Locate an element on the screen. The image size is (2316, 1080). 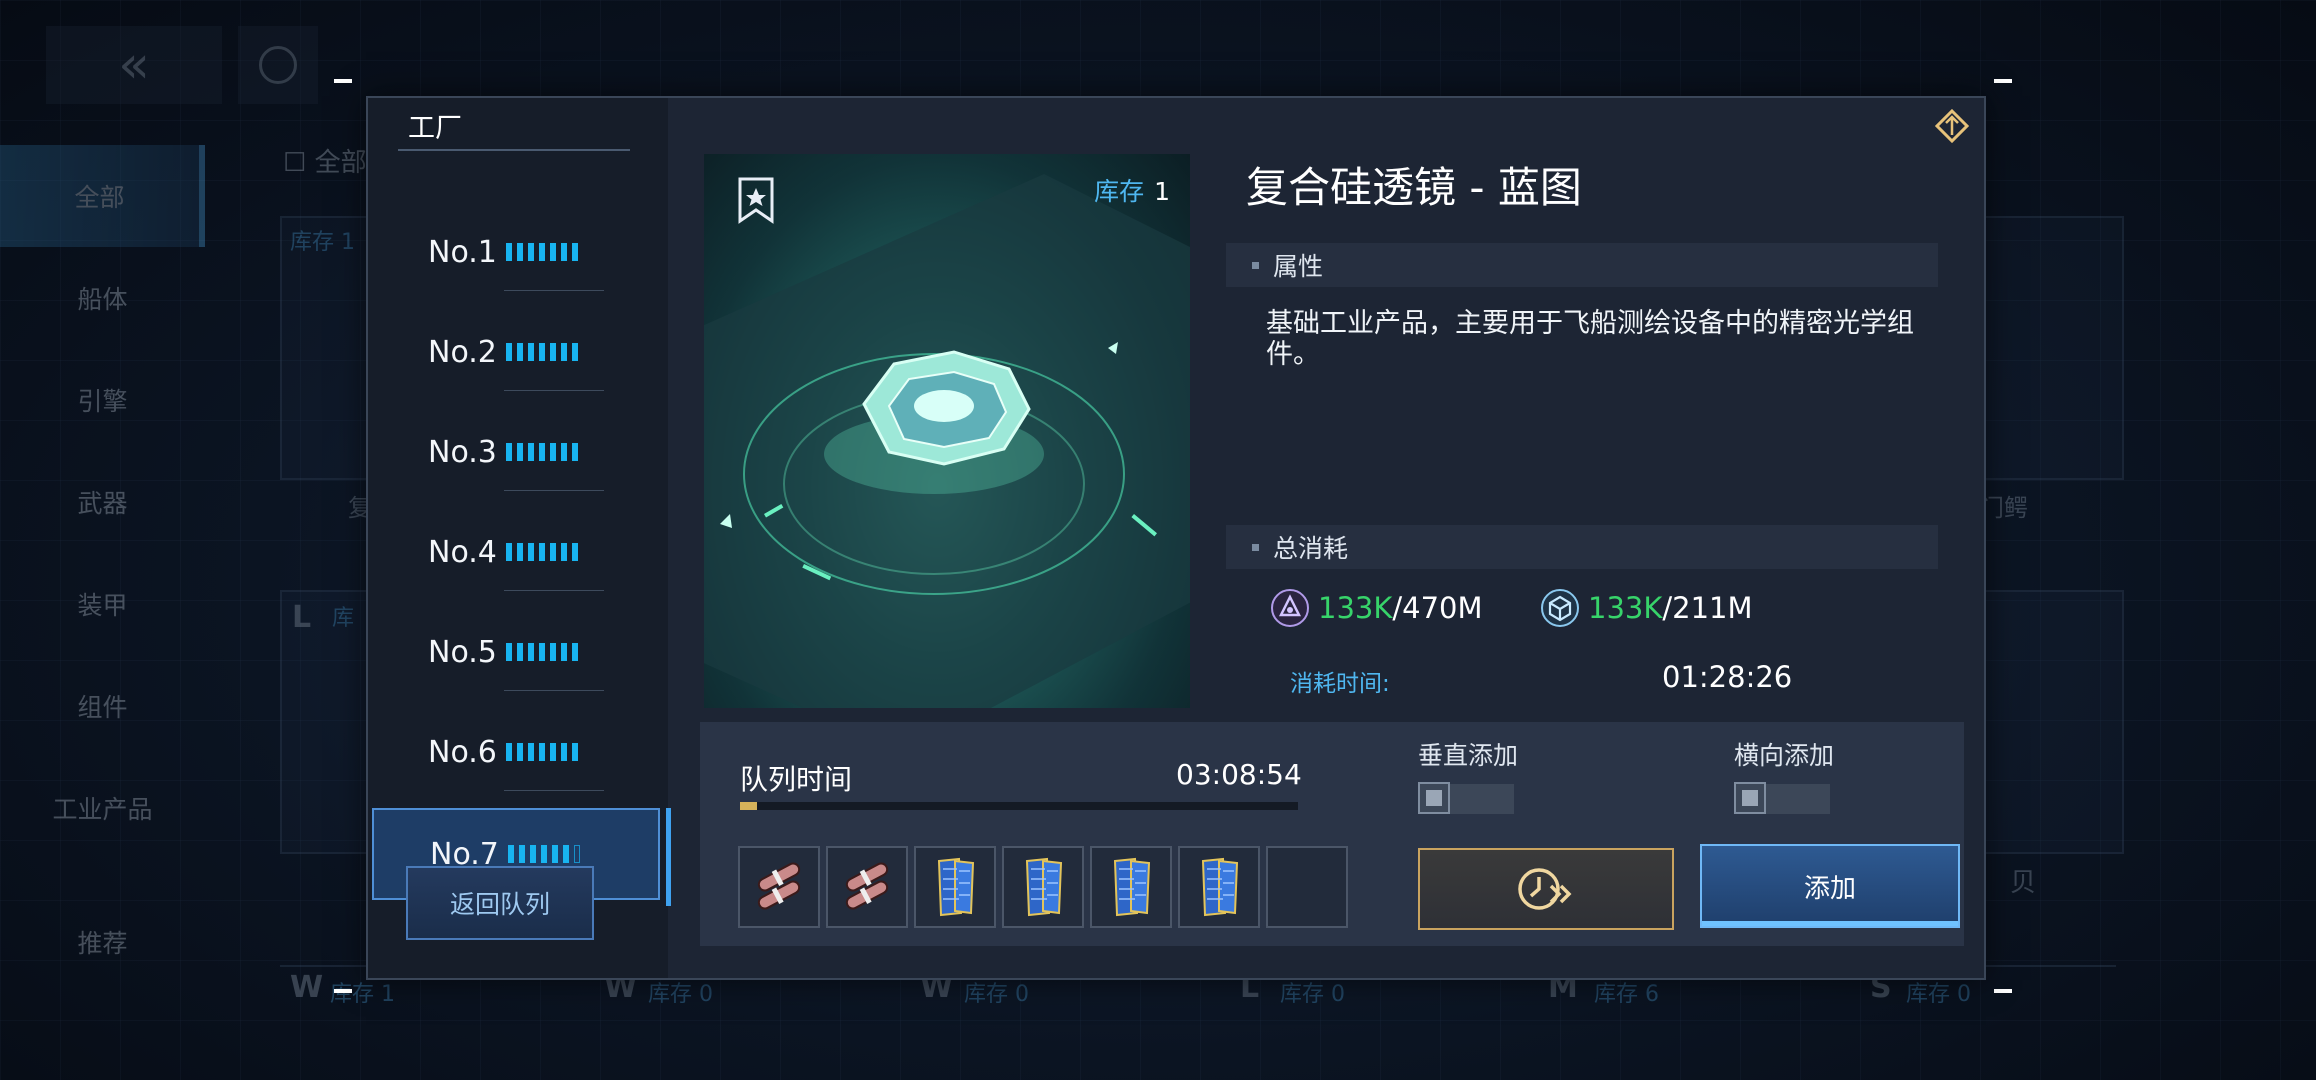
bg-stock-4: 库存 0 is located at coordinates (1312, 994).